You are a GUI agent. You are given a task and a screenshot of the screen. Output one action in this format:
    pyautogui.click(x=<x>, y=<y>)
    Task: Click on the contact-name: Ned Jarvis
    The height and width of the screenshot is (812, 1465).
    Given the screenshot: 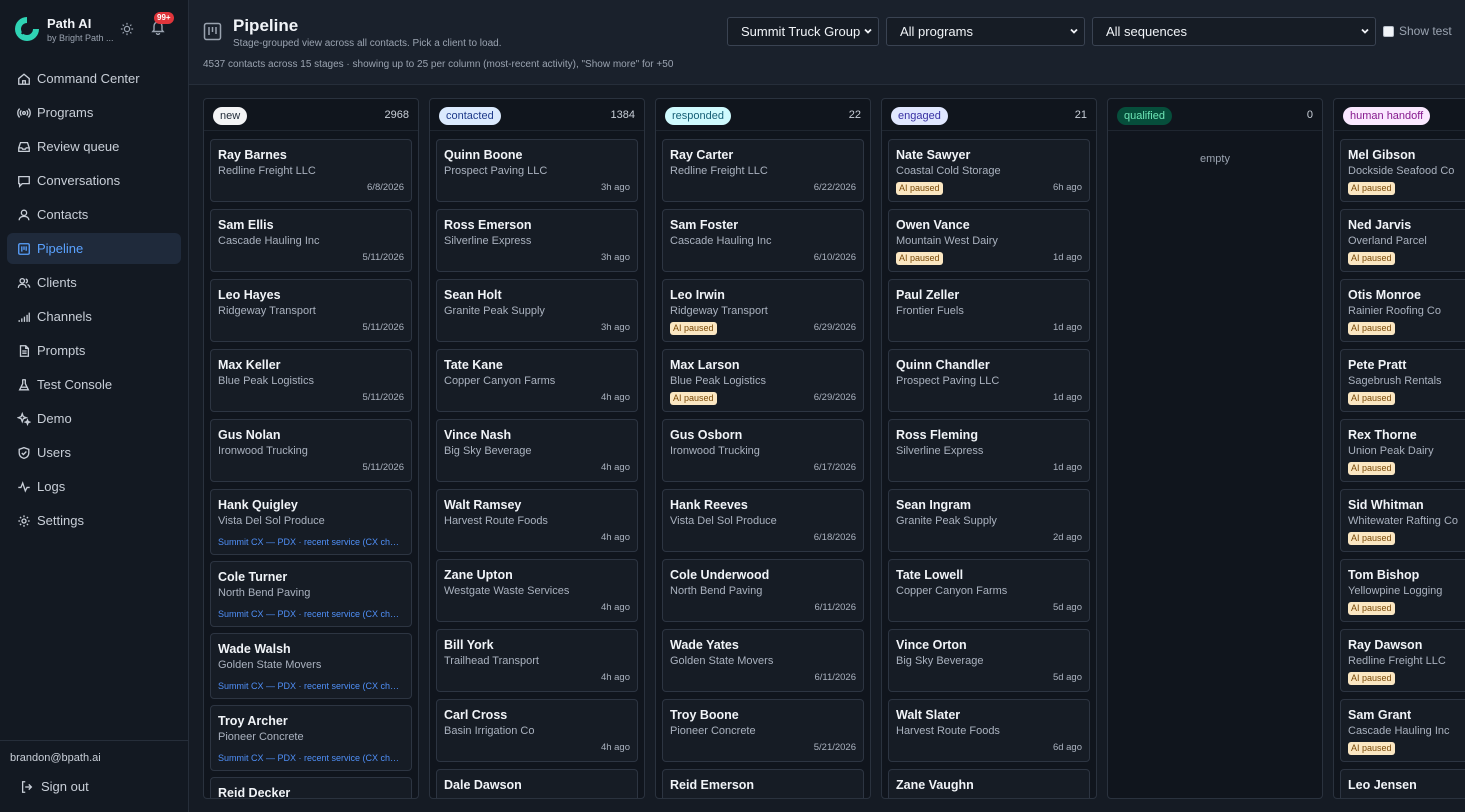 What is the action you would take?
    pyautogui.click(x=1380, y=225)
    